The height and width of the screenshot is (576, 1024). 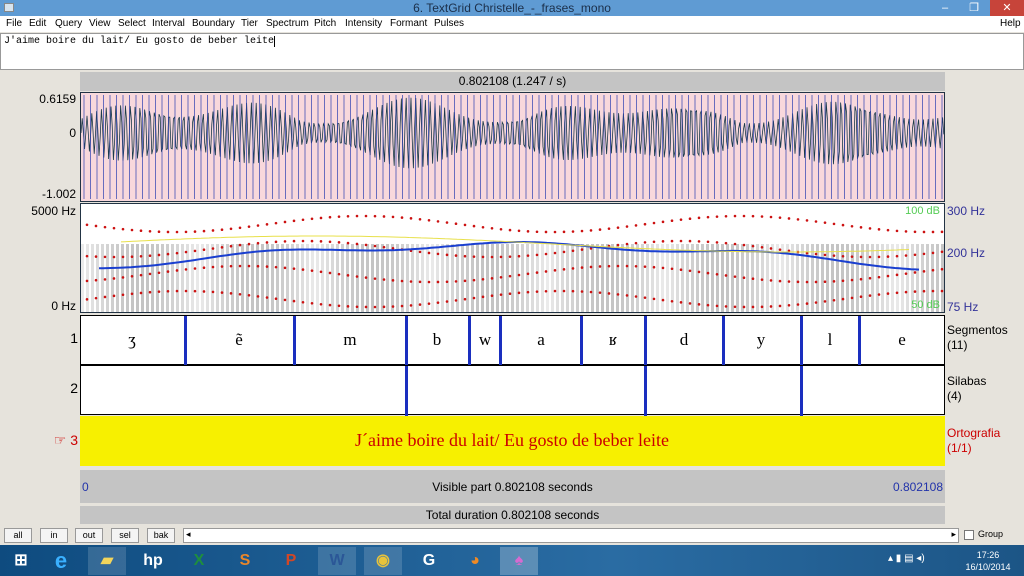 What do you see at coordinates (988, 561) in the screenshot?
I see `clock: 17:26 16/10/2014` at bounding box center [988, 561].